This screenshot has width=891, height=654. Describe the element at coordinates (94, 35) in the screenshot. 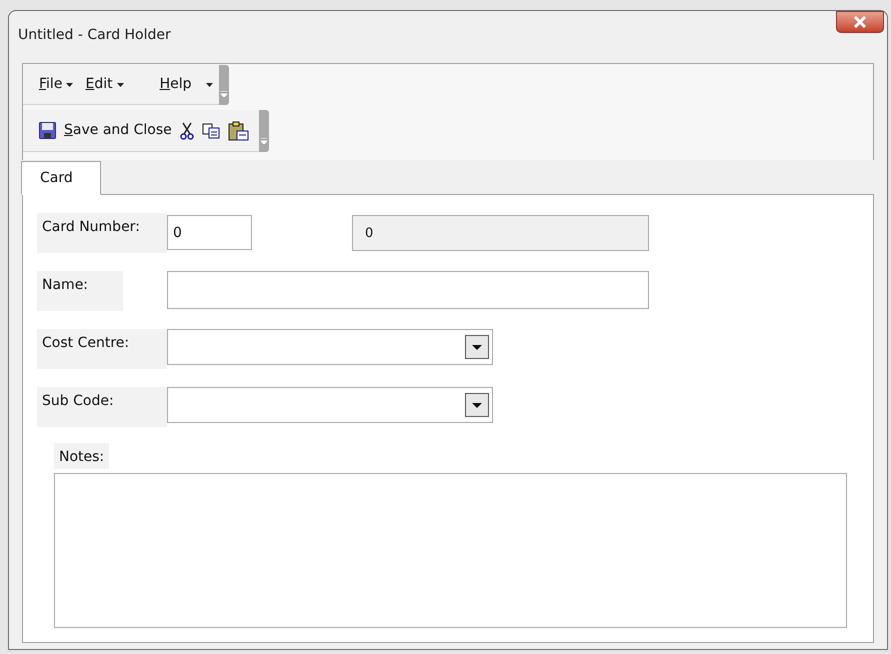

I see `window-title: Untitled - Card Holder` at that location.